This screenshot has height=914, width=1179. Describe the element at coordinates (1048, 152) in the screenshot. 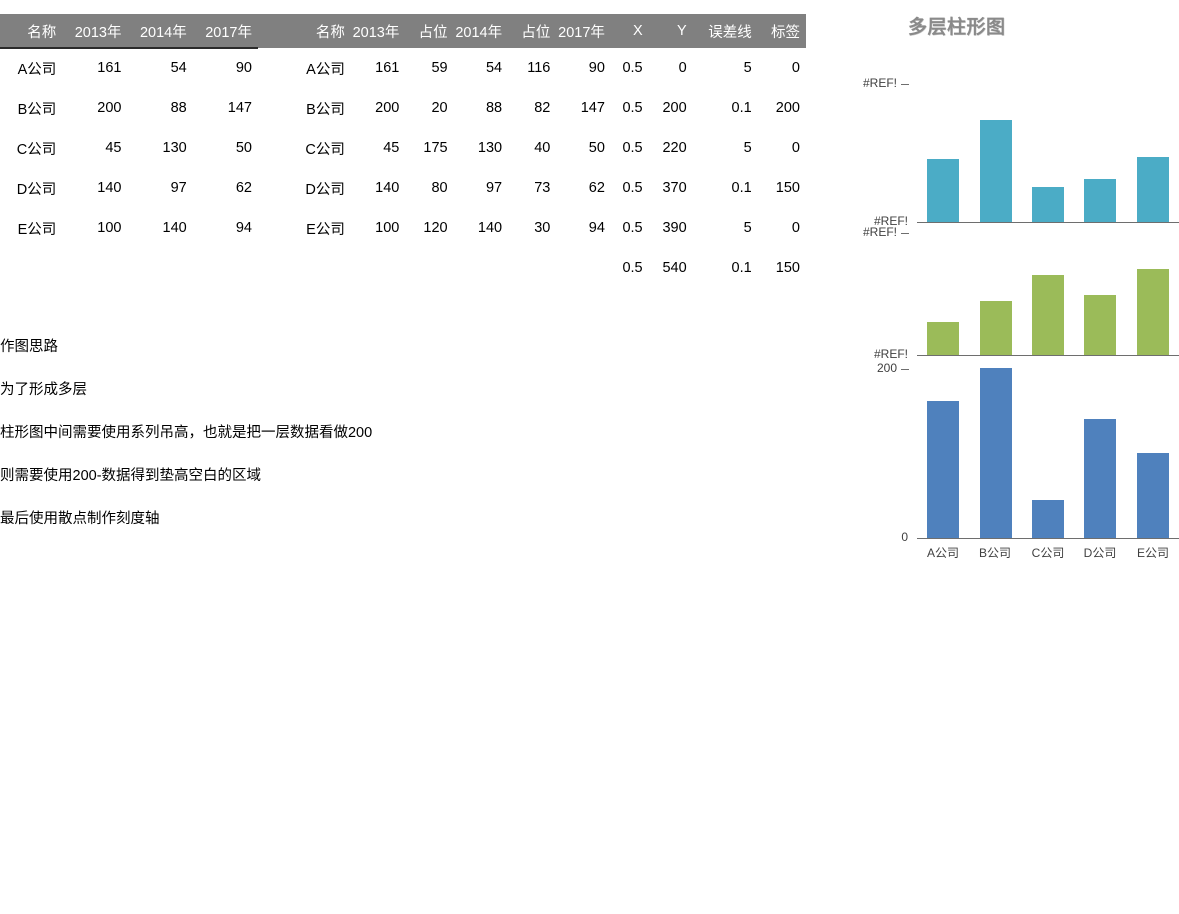

I see `plot-top` at that location.